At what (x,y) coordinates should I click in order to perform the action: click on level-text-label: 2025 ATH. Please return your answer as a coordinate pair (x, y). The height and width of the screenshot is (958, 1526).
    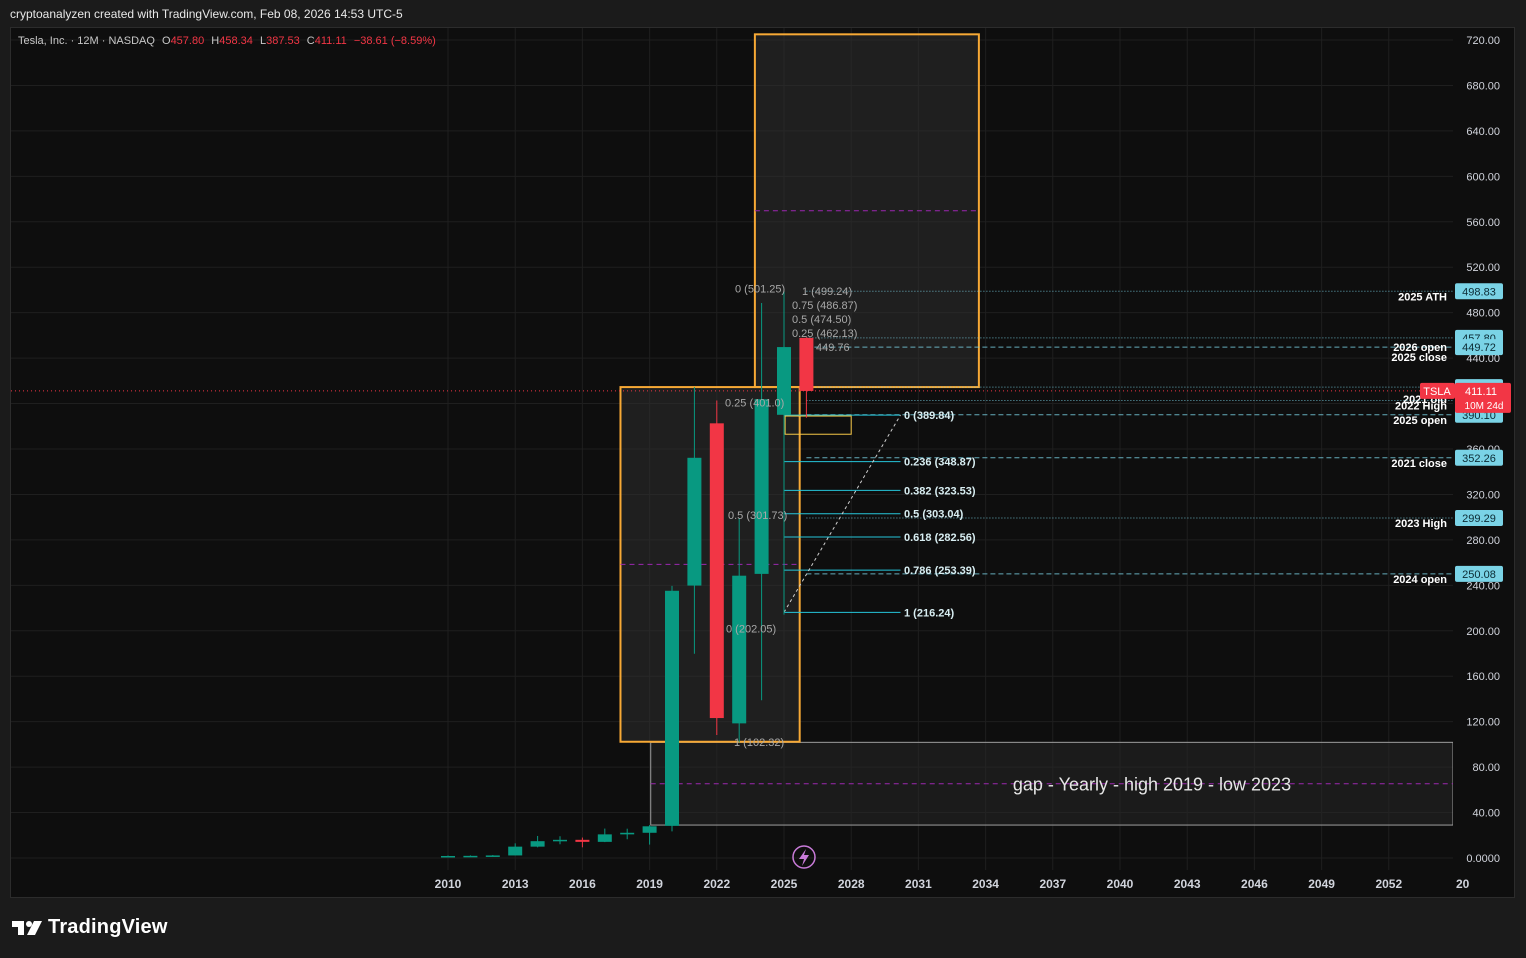
    Looking at the image, I should click on (1422, 297).